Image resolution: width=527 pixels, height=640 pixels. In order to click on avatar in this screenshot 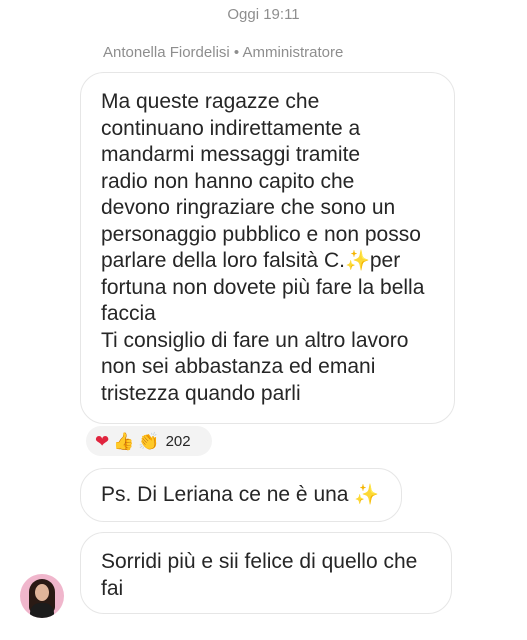, I will do `click(42, 596)`.